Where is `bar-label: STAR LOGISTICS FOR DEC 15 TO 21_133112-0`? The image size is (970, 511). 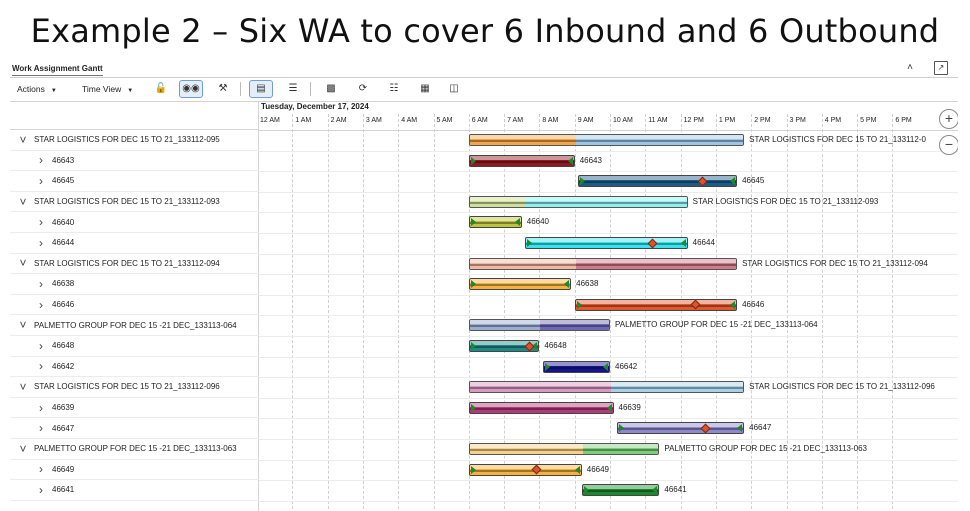
bar-label: STAR LOGISTICS FOR DEC 15 TO 21_133112-0 is located at coordinates (837, 139).